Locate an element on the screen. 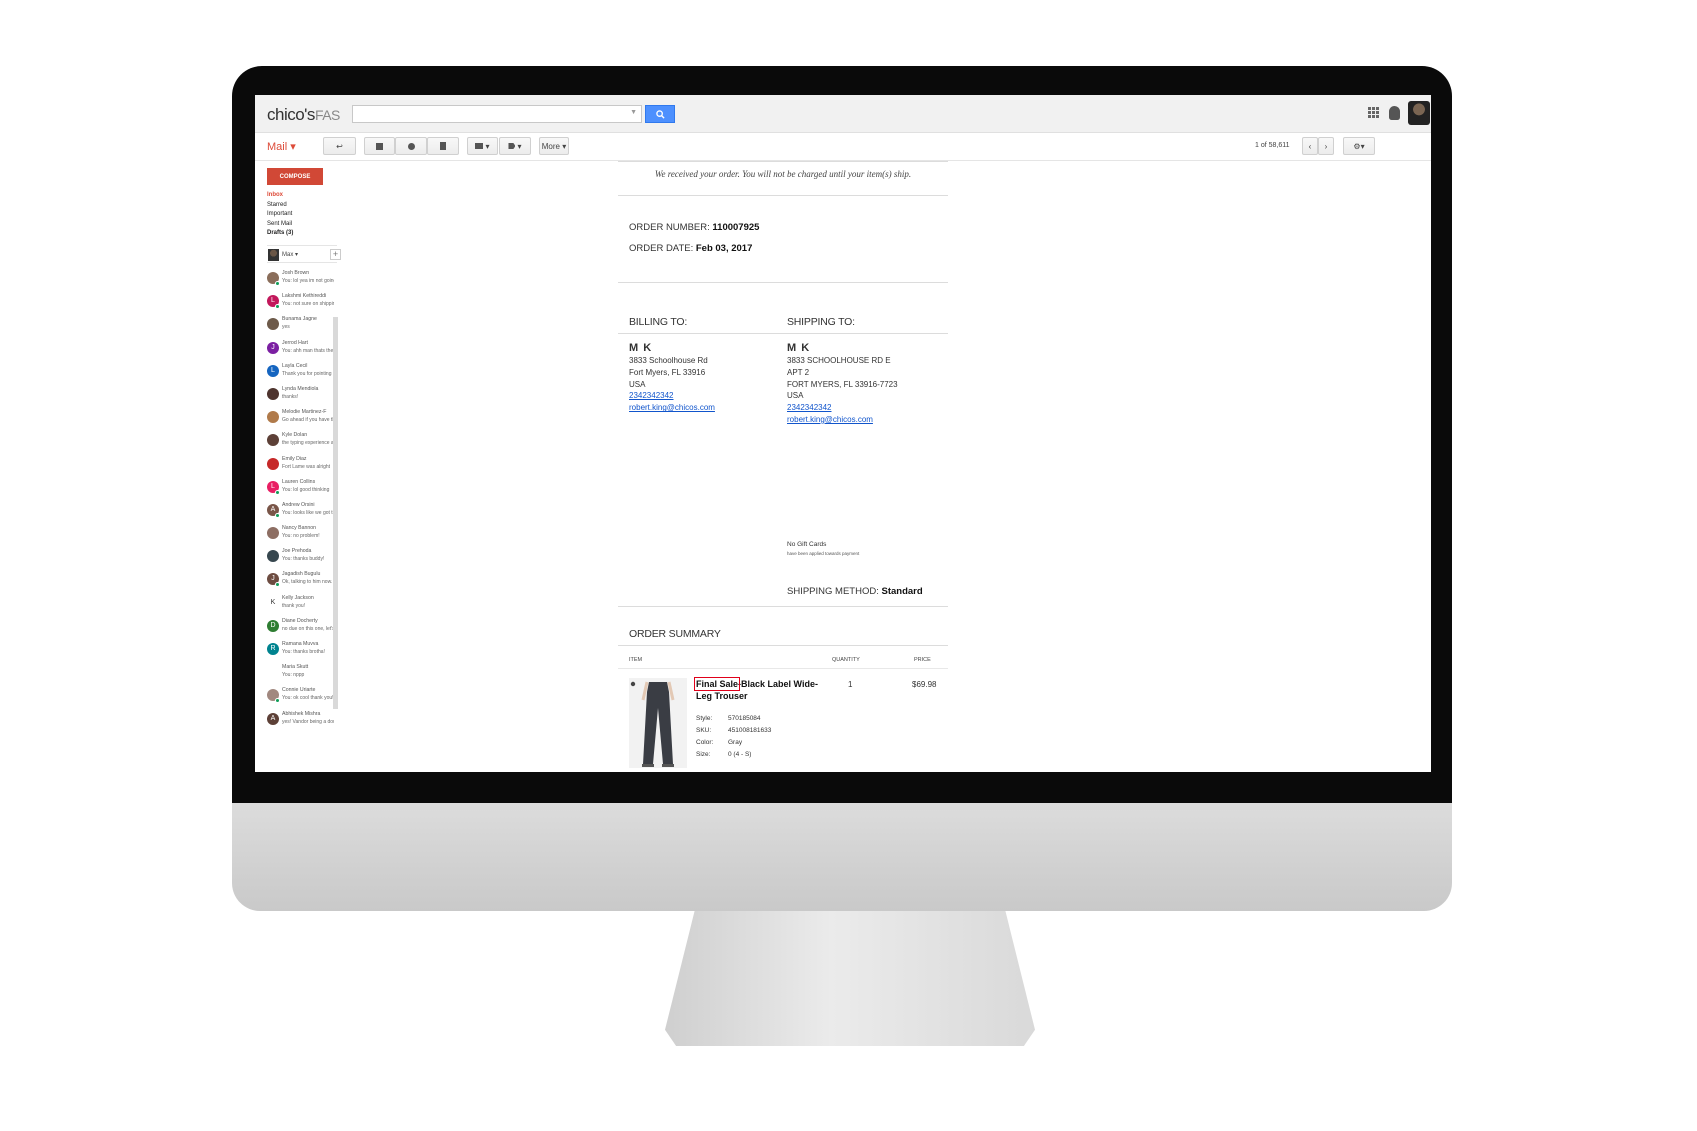 The width and height of the screenshot is (1697, 1131). apps-grid-icon is located at coordinates (1373, 112).